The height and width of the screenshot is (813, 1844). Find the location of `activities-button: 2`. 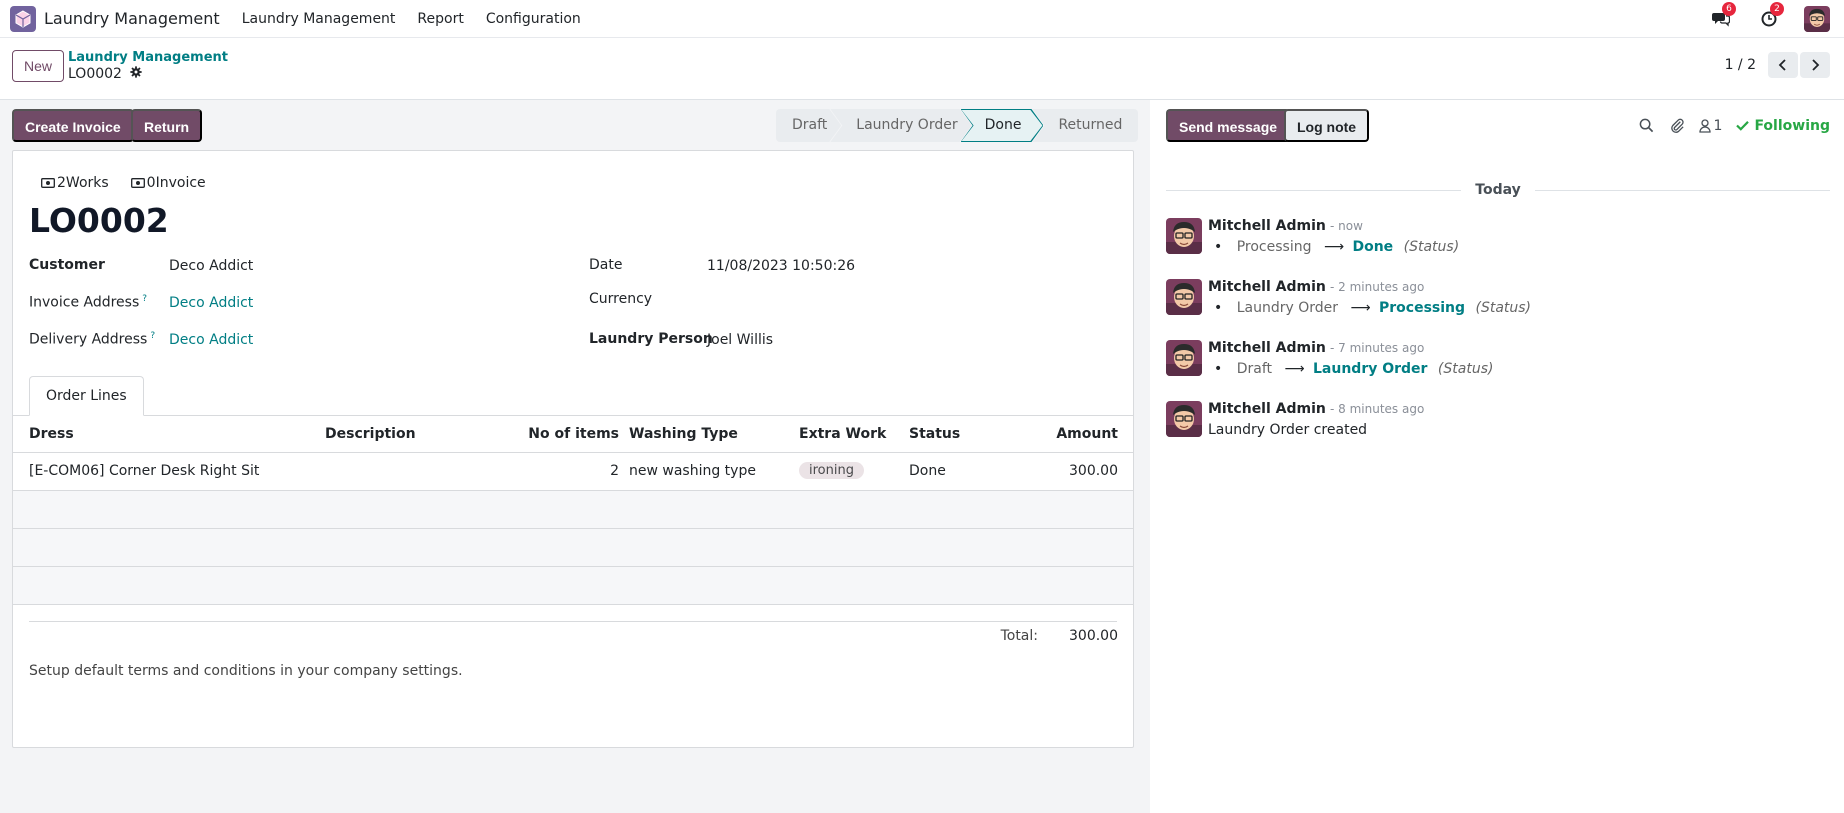

activities-button: 2 is located at coordinates (1771, 16).